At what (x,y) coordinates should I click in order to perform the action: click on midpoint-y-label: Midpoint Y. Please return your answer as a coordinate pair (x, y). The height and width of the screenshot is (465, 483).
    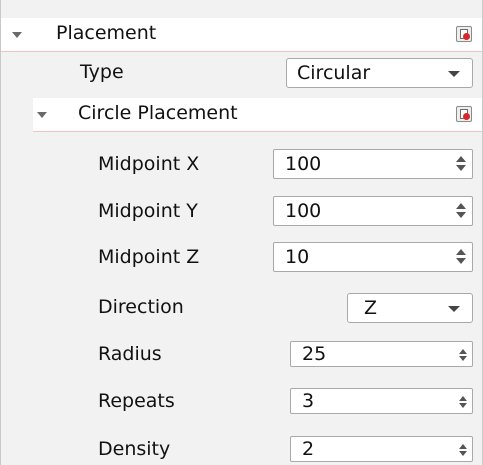
    Looking at the image, I should click on (148, 211).